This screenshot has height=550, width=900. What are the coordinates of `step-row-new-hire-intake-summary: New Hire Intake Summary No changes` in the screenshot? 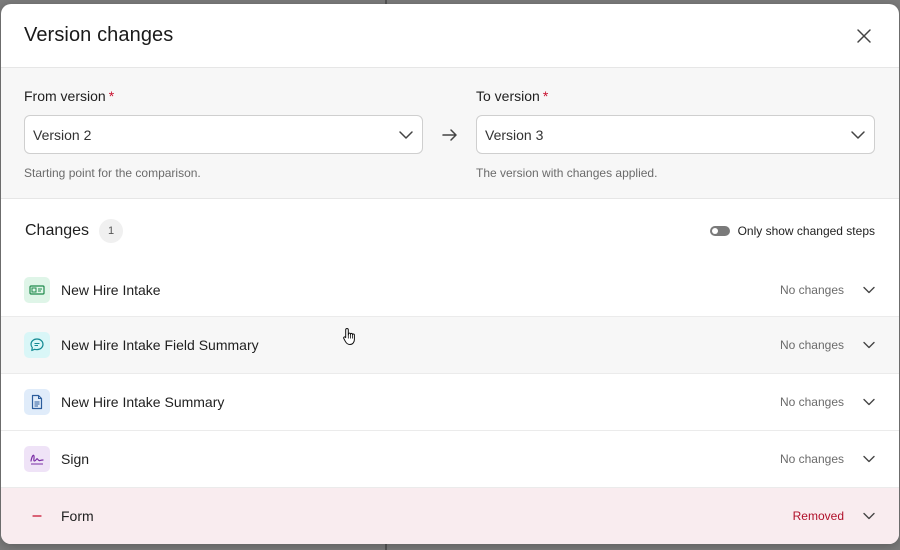 It's located at (450, 401).